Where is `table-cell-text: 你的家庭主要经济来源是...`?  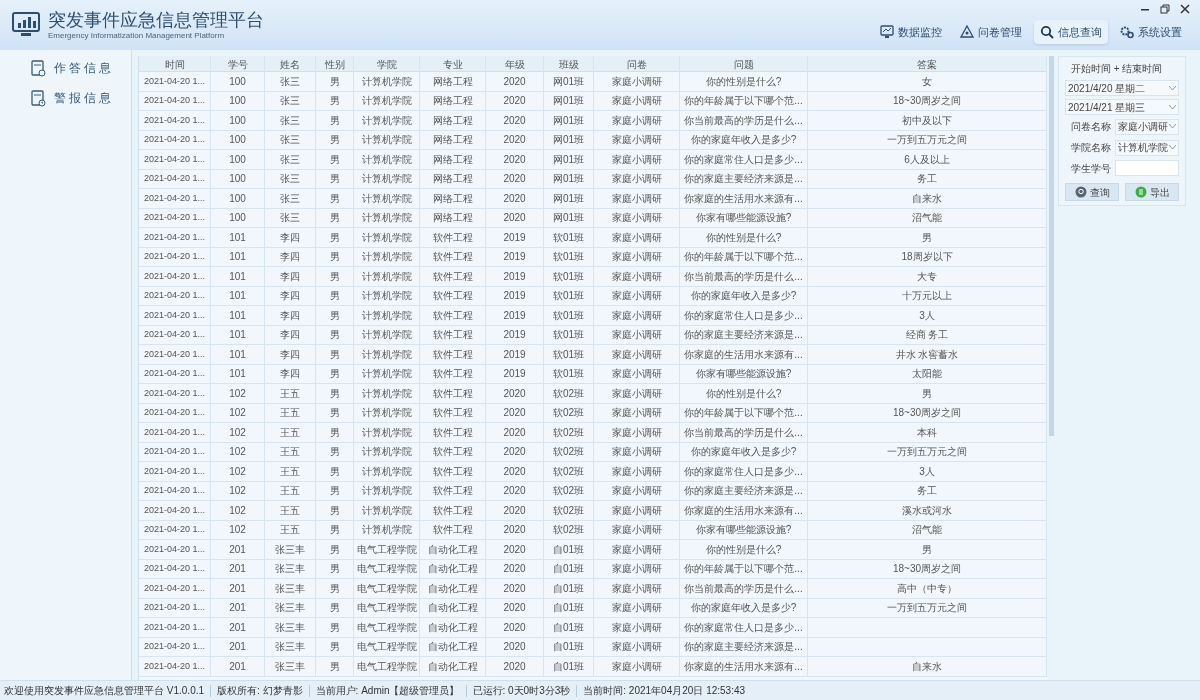
table-cell-text: 你的家庭主要经济来源是... is located at coordinates (743, 335).